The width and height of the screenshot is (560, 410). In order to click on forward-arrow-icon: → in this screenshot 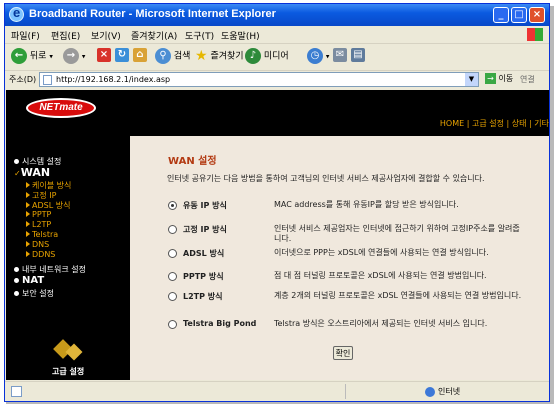, I will do `click(71, 56)`.